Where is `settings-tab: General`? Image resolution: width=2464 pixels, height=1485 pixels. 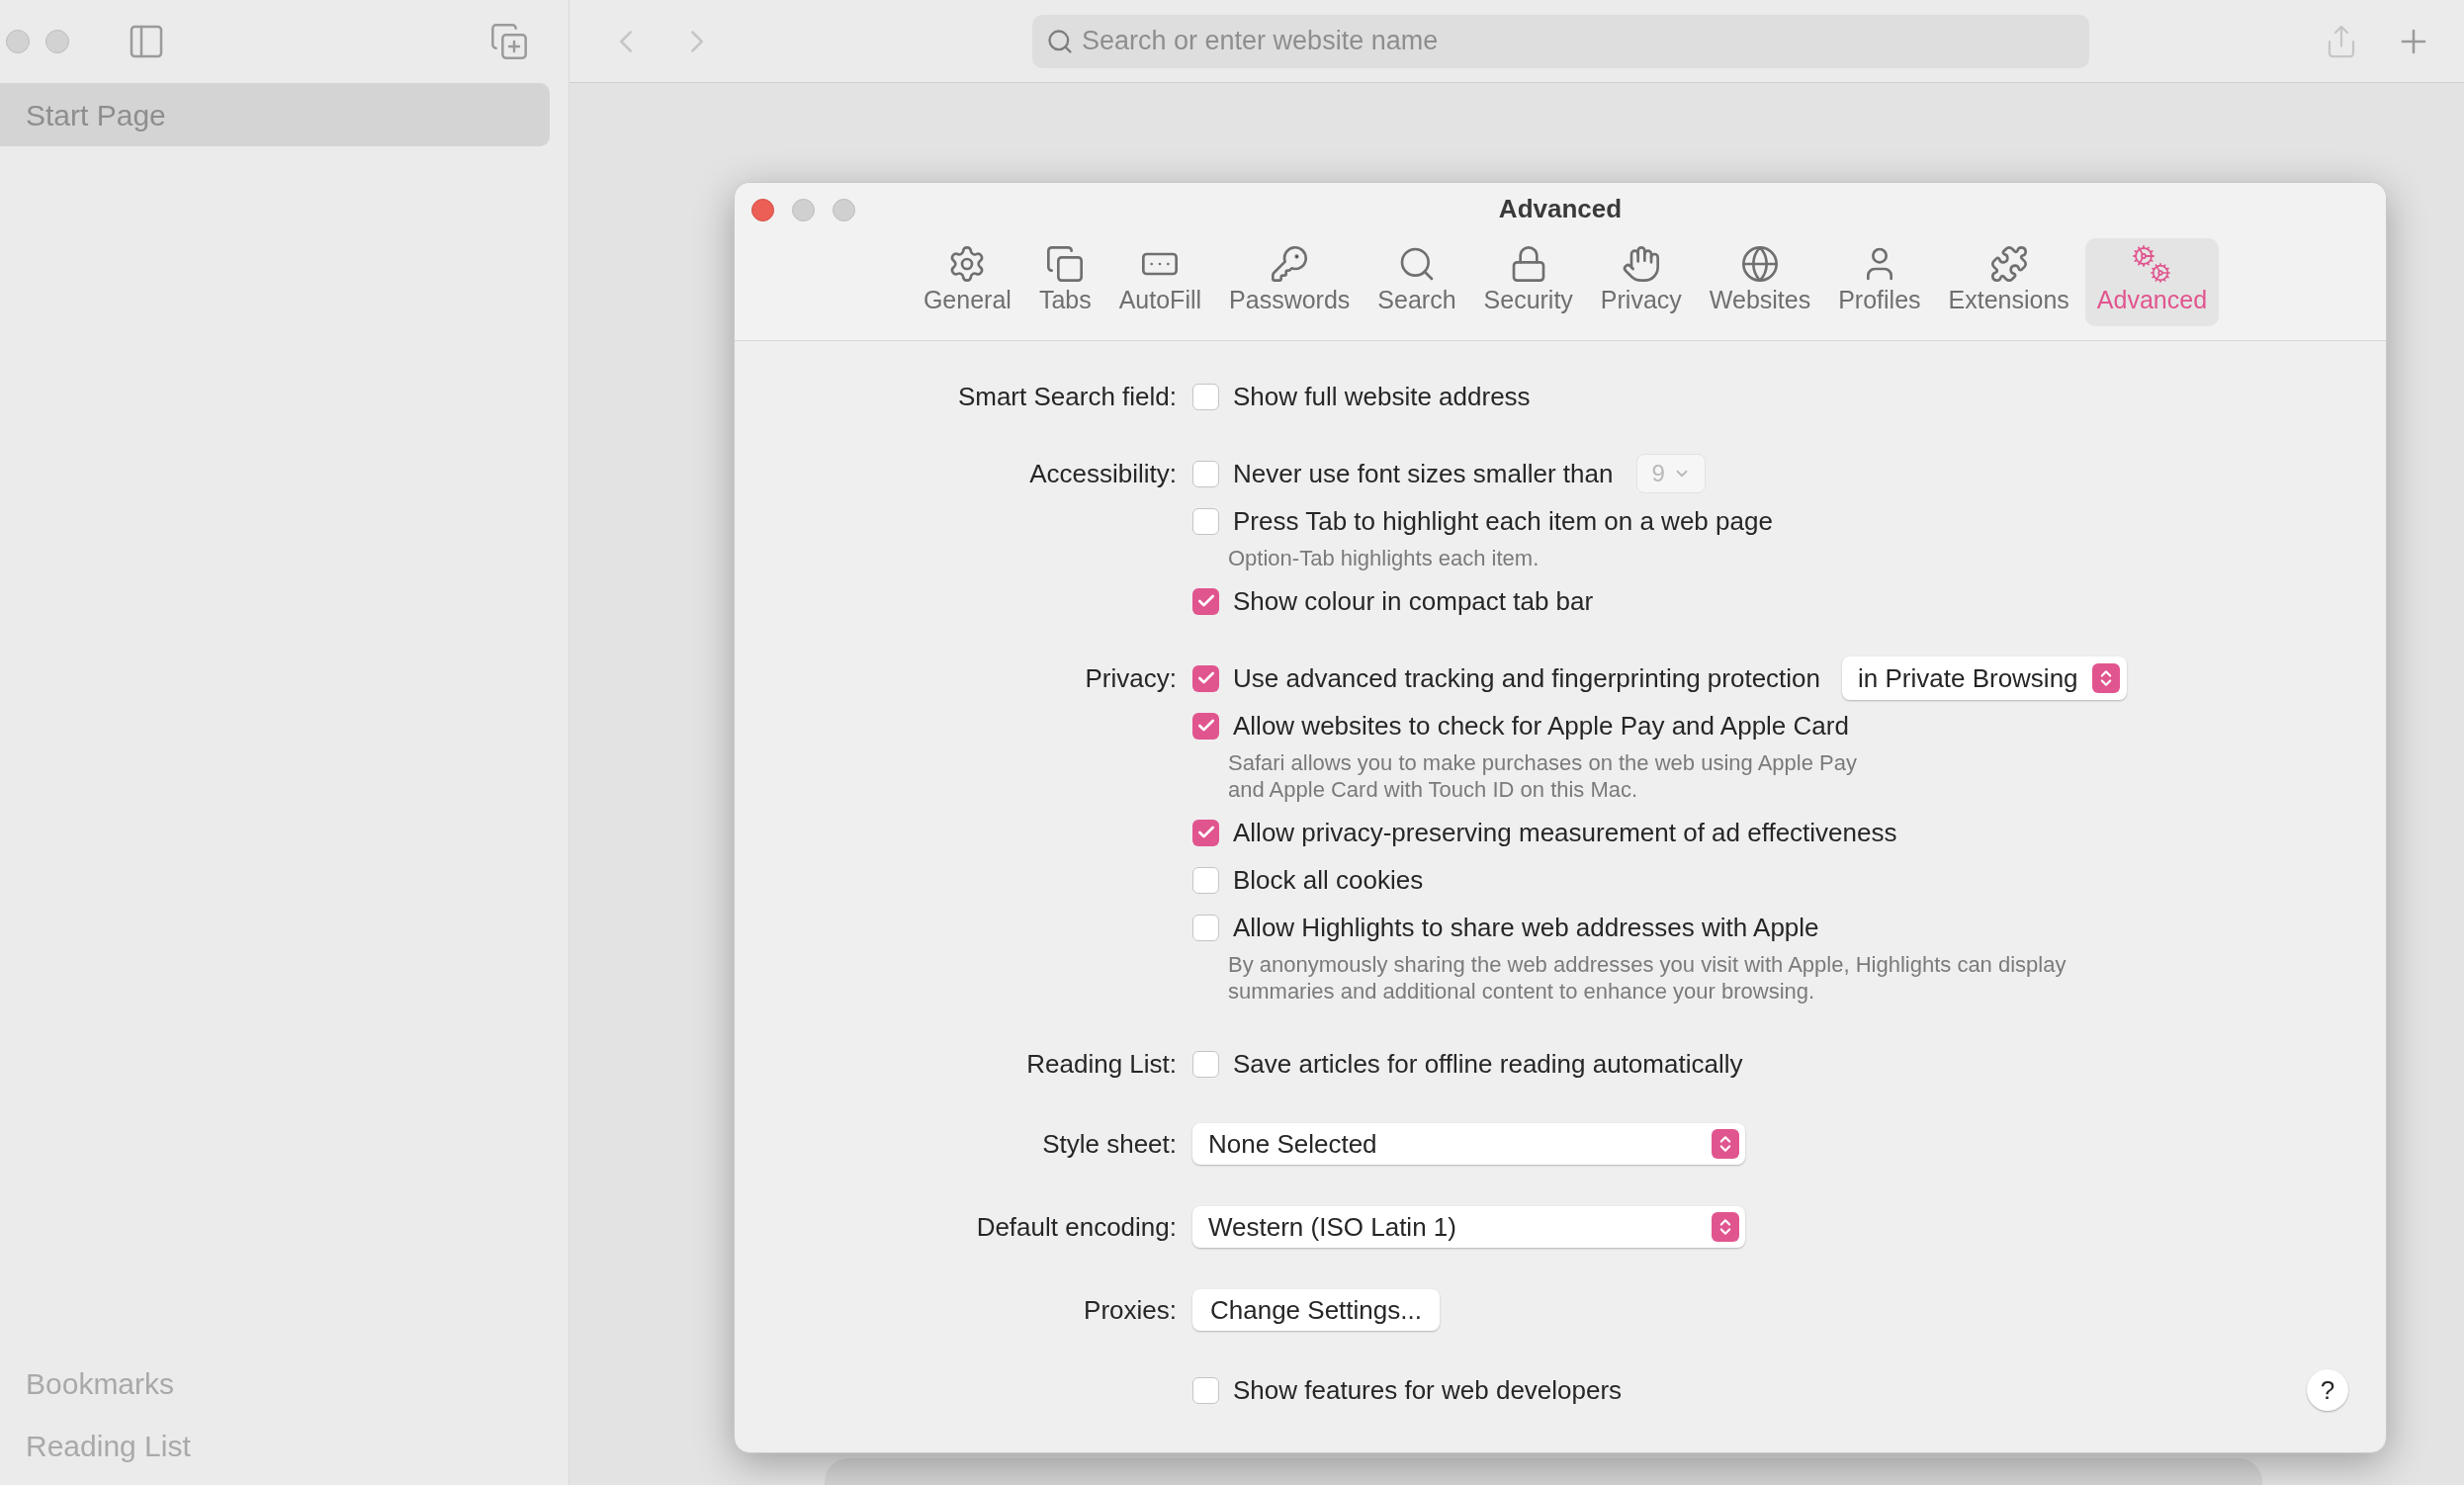 settings-tab: General is located at coordinates (967, 282).